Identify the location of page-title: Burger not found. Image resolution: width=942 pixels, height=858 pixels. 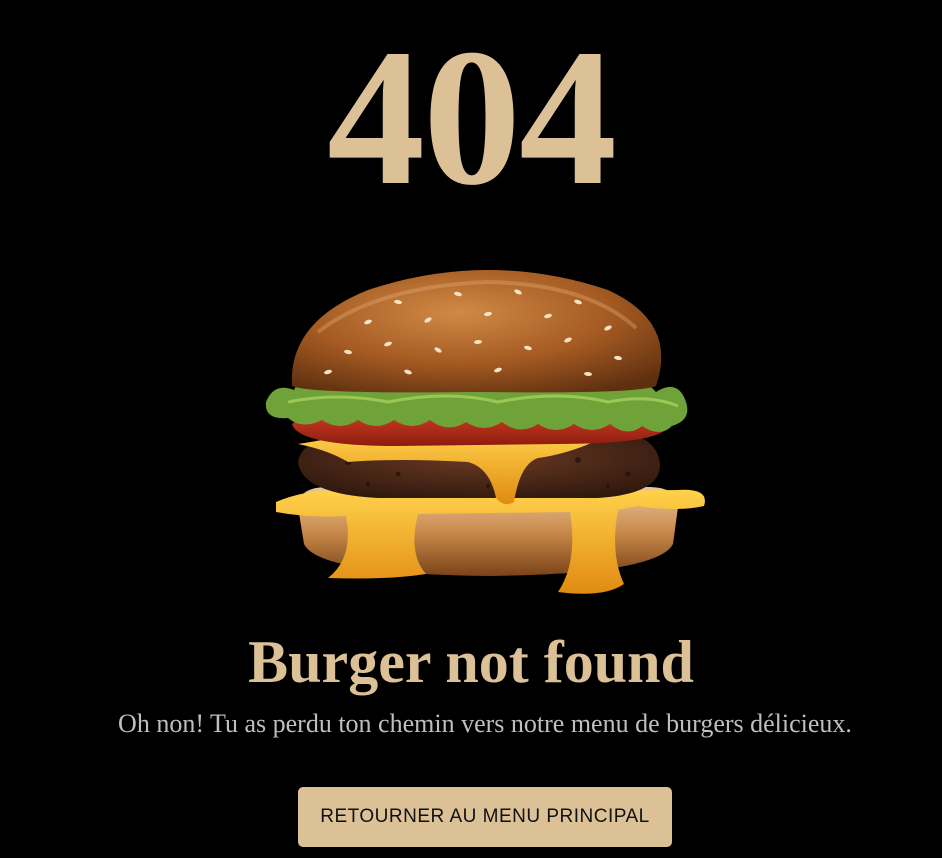
(471, 662).